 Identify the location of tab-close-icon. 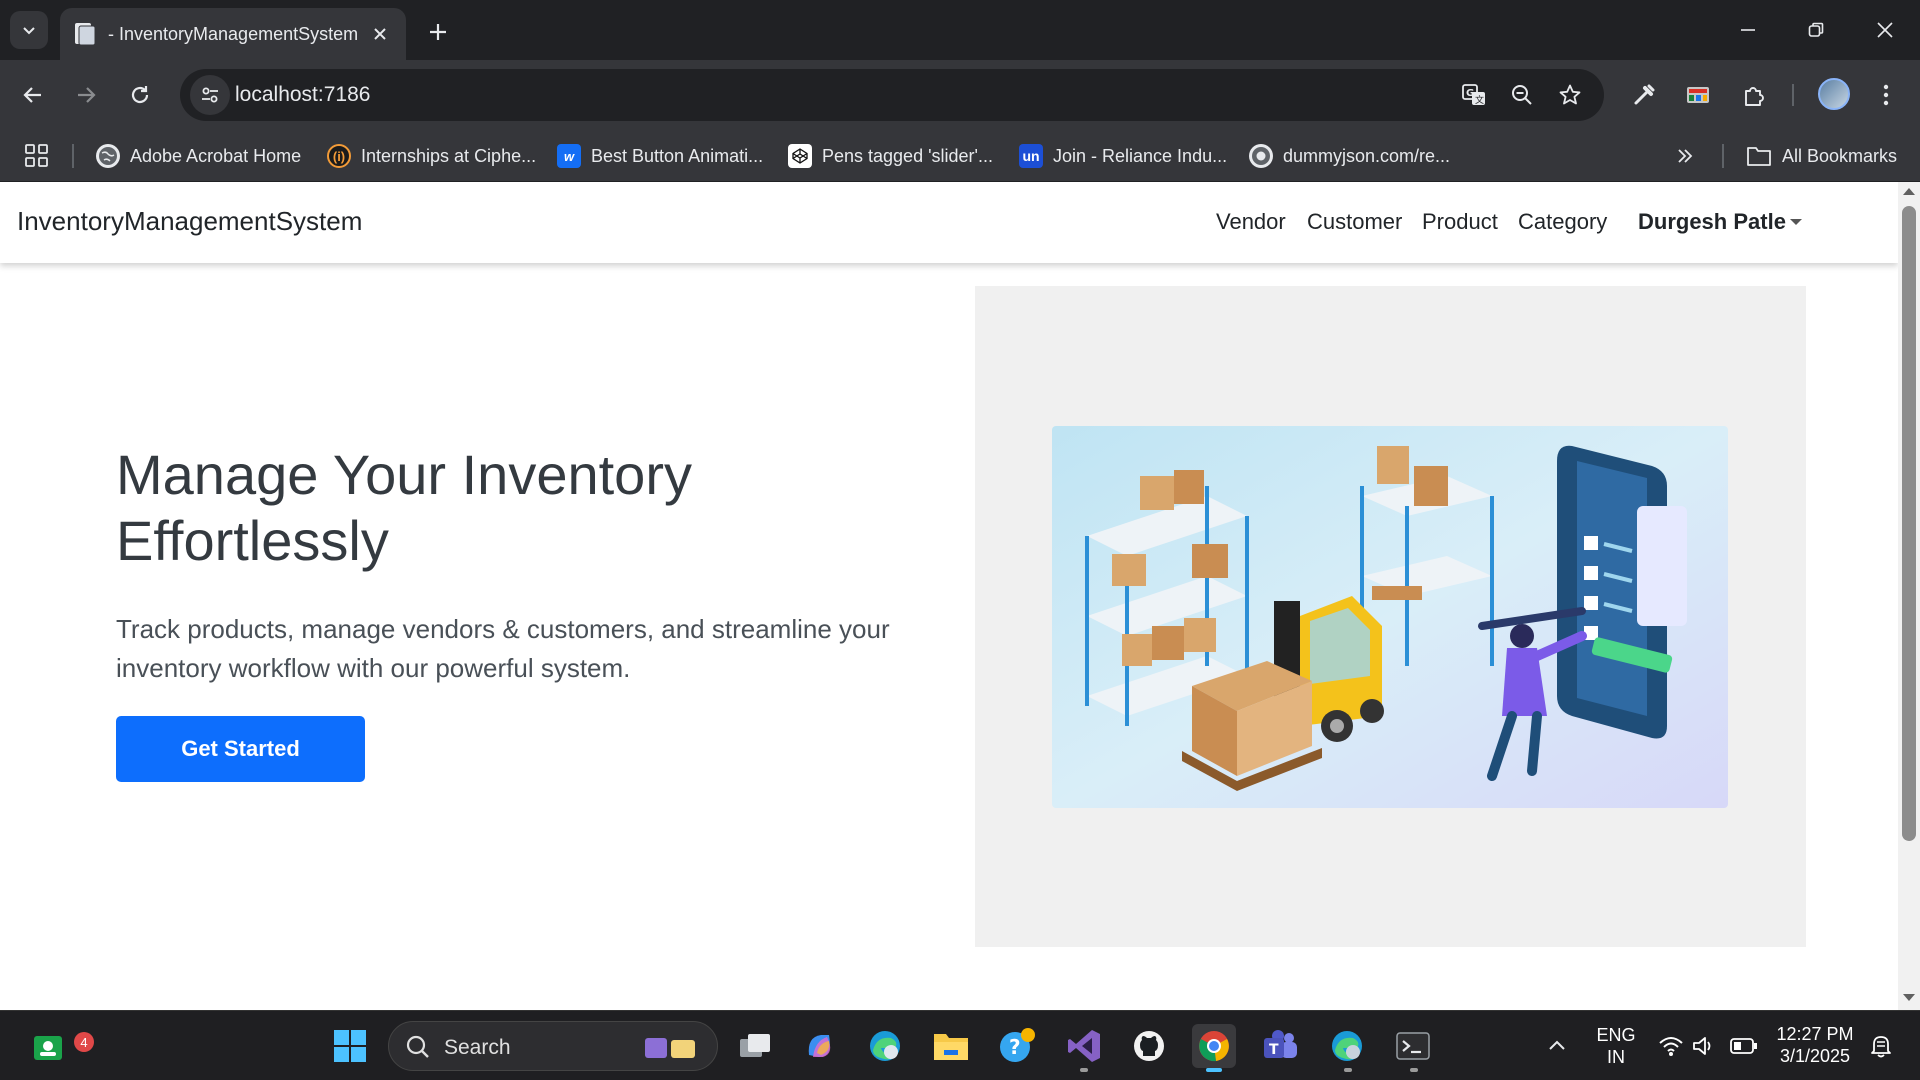
(380, 34).